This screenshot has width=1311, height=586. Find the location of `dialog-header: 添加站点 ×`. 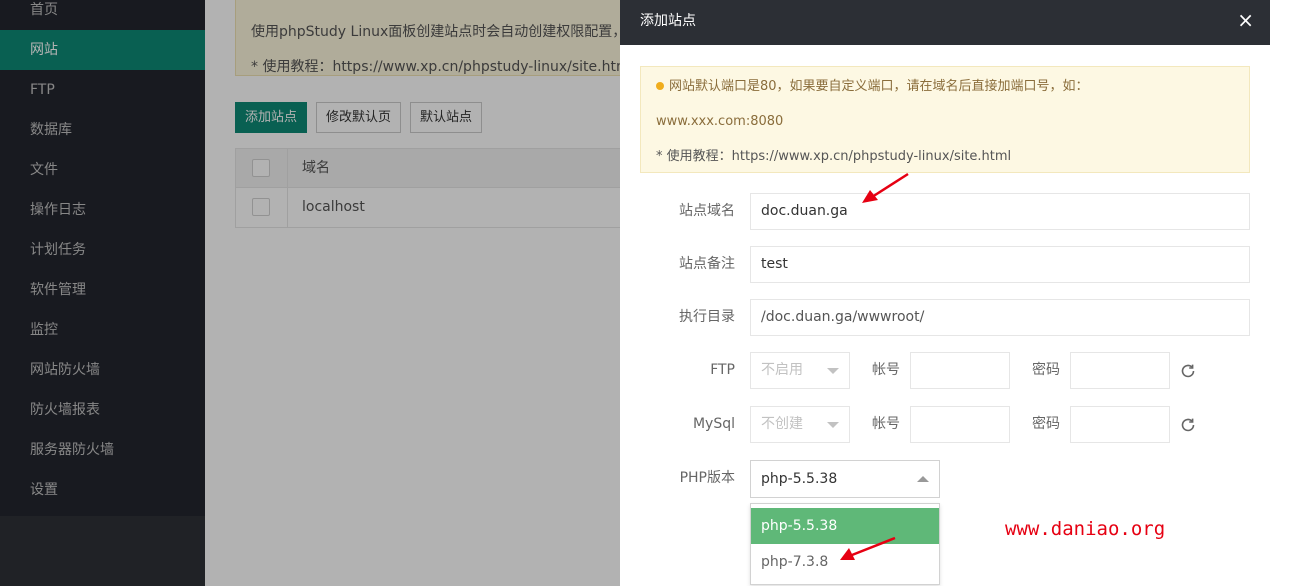

dialog-header: 添加站点 × is located at coordinates (945, 22).